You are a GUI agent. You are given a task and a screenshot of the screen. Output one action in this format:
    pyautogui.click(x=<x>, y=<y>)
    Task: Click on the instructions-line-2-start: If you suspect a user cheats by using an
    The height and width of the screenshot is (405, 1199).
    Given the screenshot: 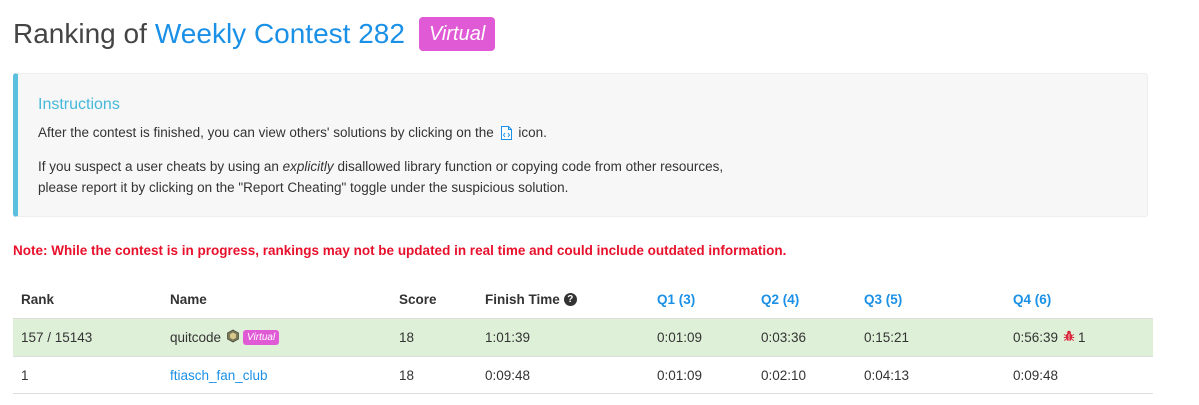 What is the action you would take?
    pyautogui.click(x=158, y=166)
    